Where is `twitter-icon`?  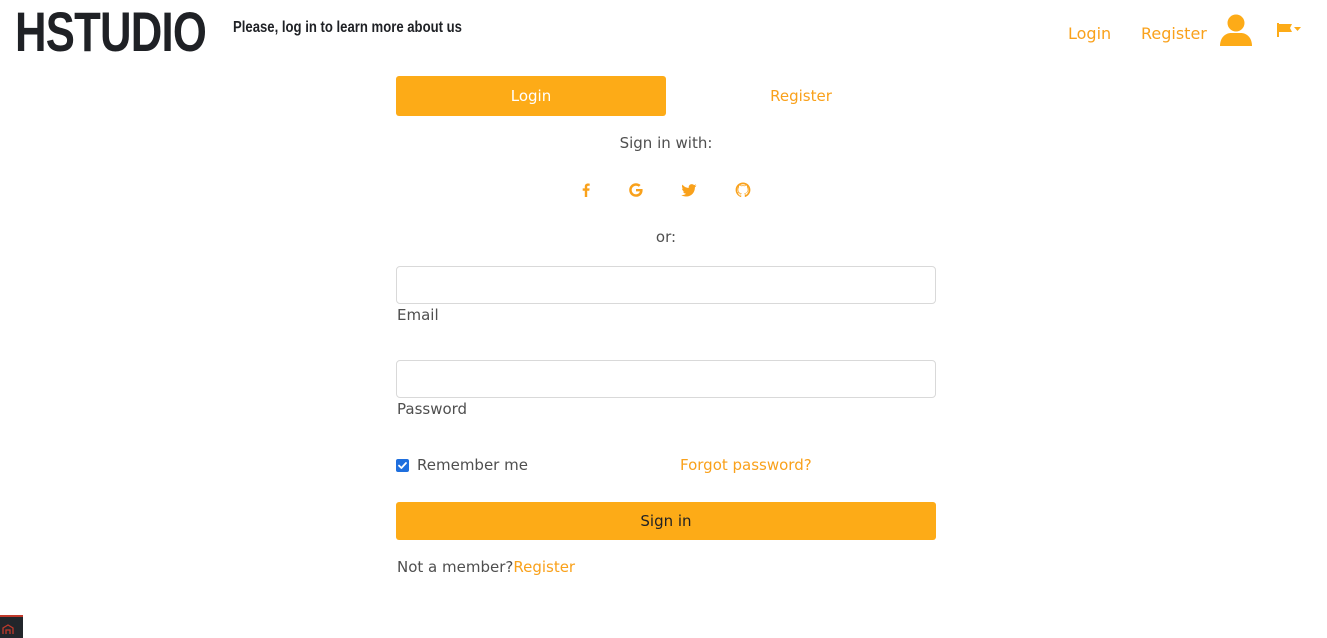
twitter-icon is located at coordinates (689, 190).